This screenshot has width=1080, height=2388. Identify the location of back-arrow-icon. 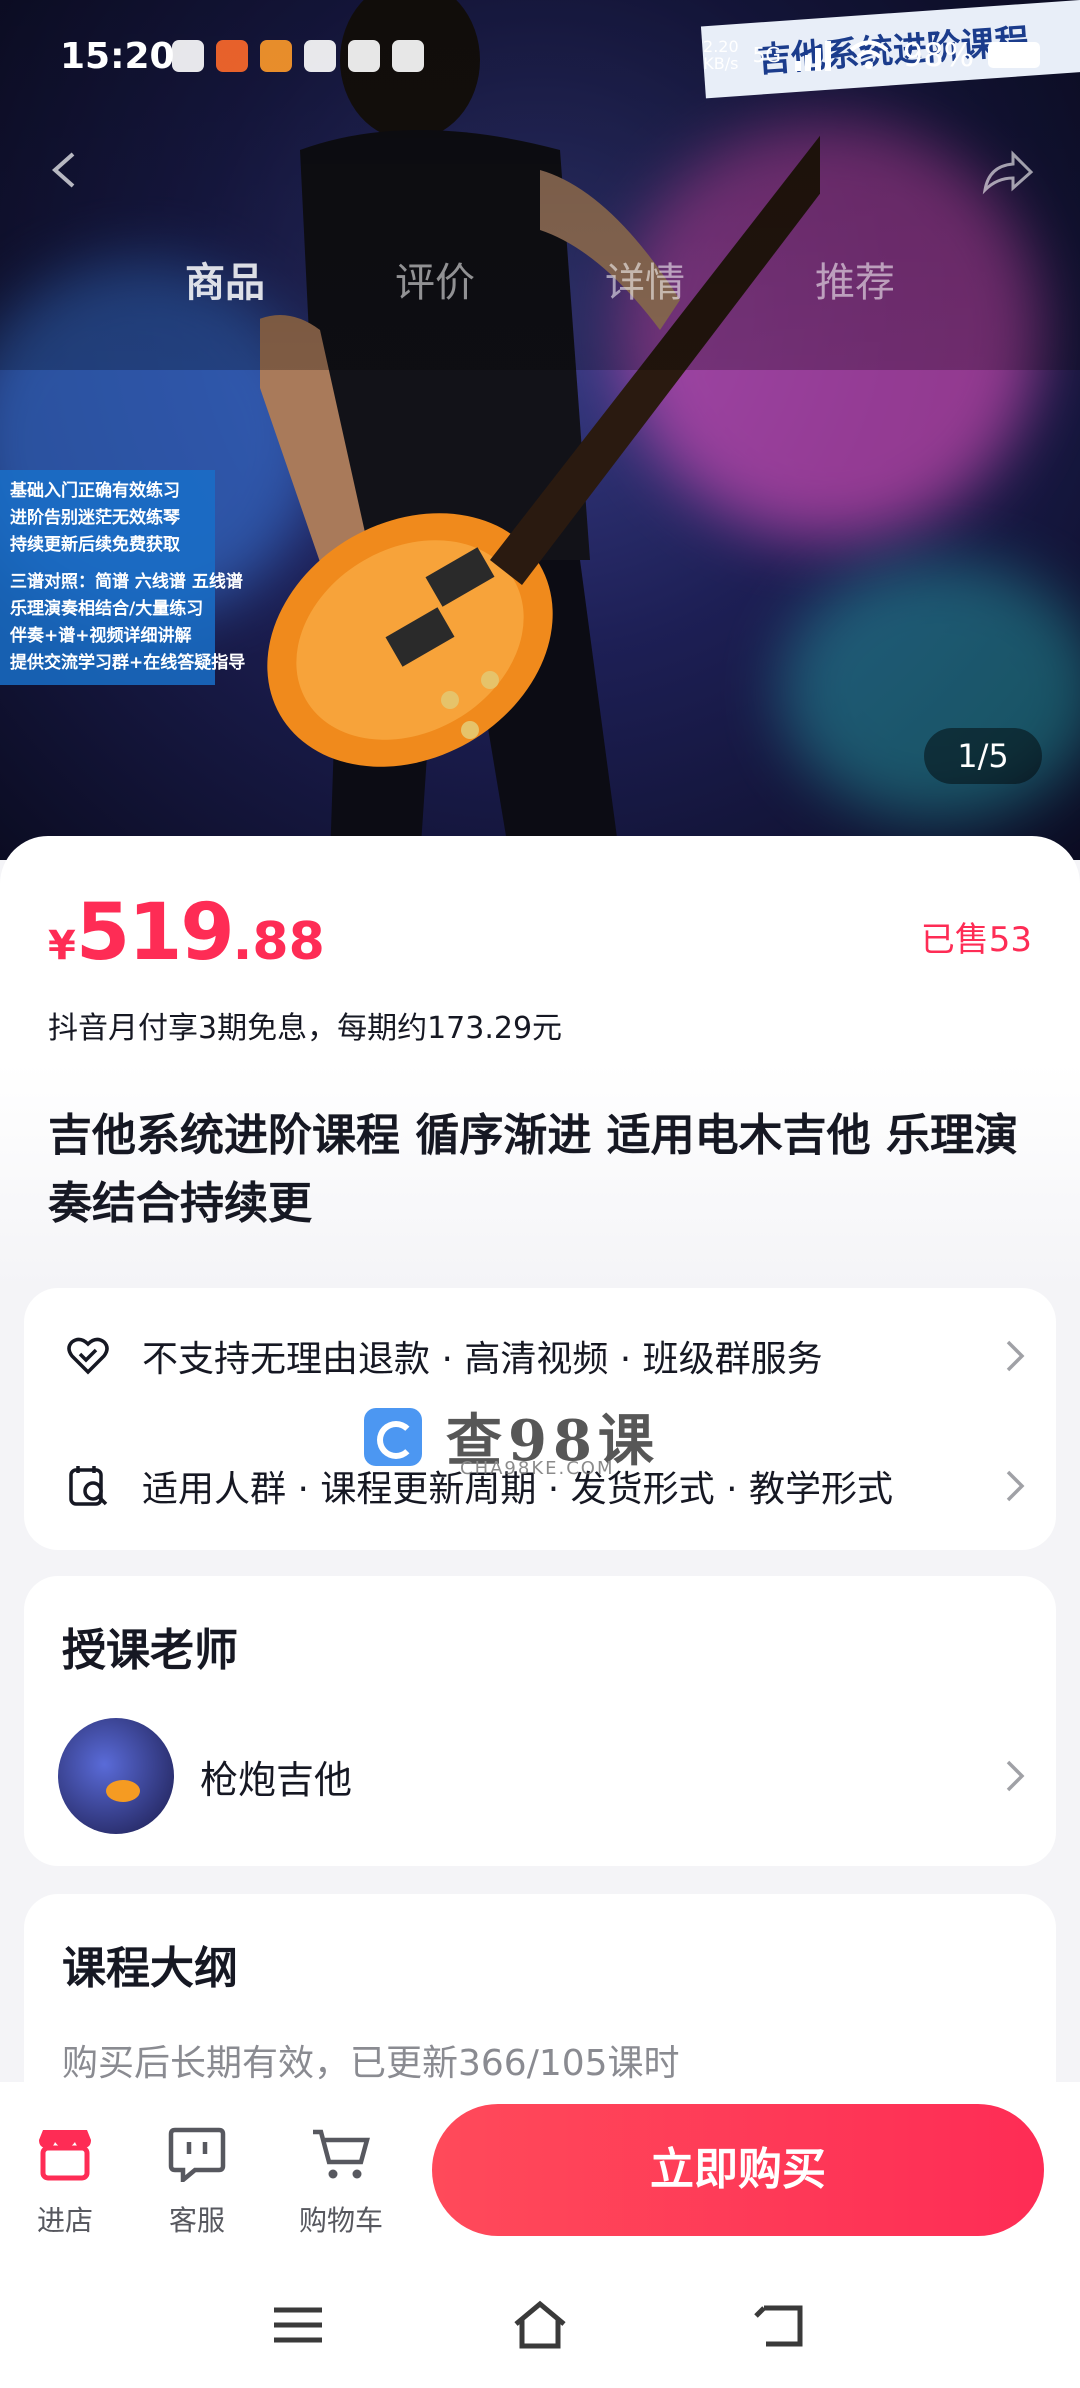
(65, 170).